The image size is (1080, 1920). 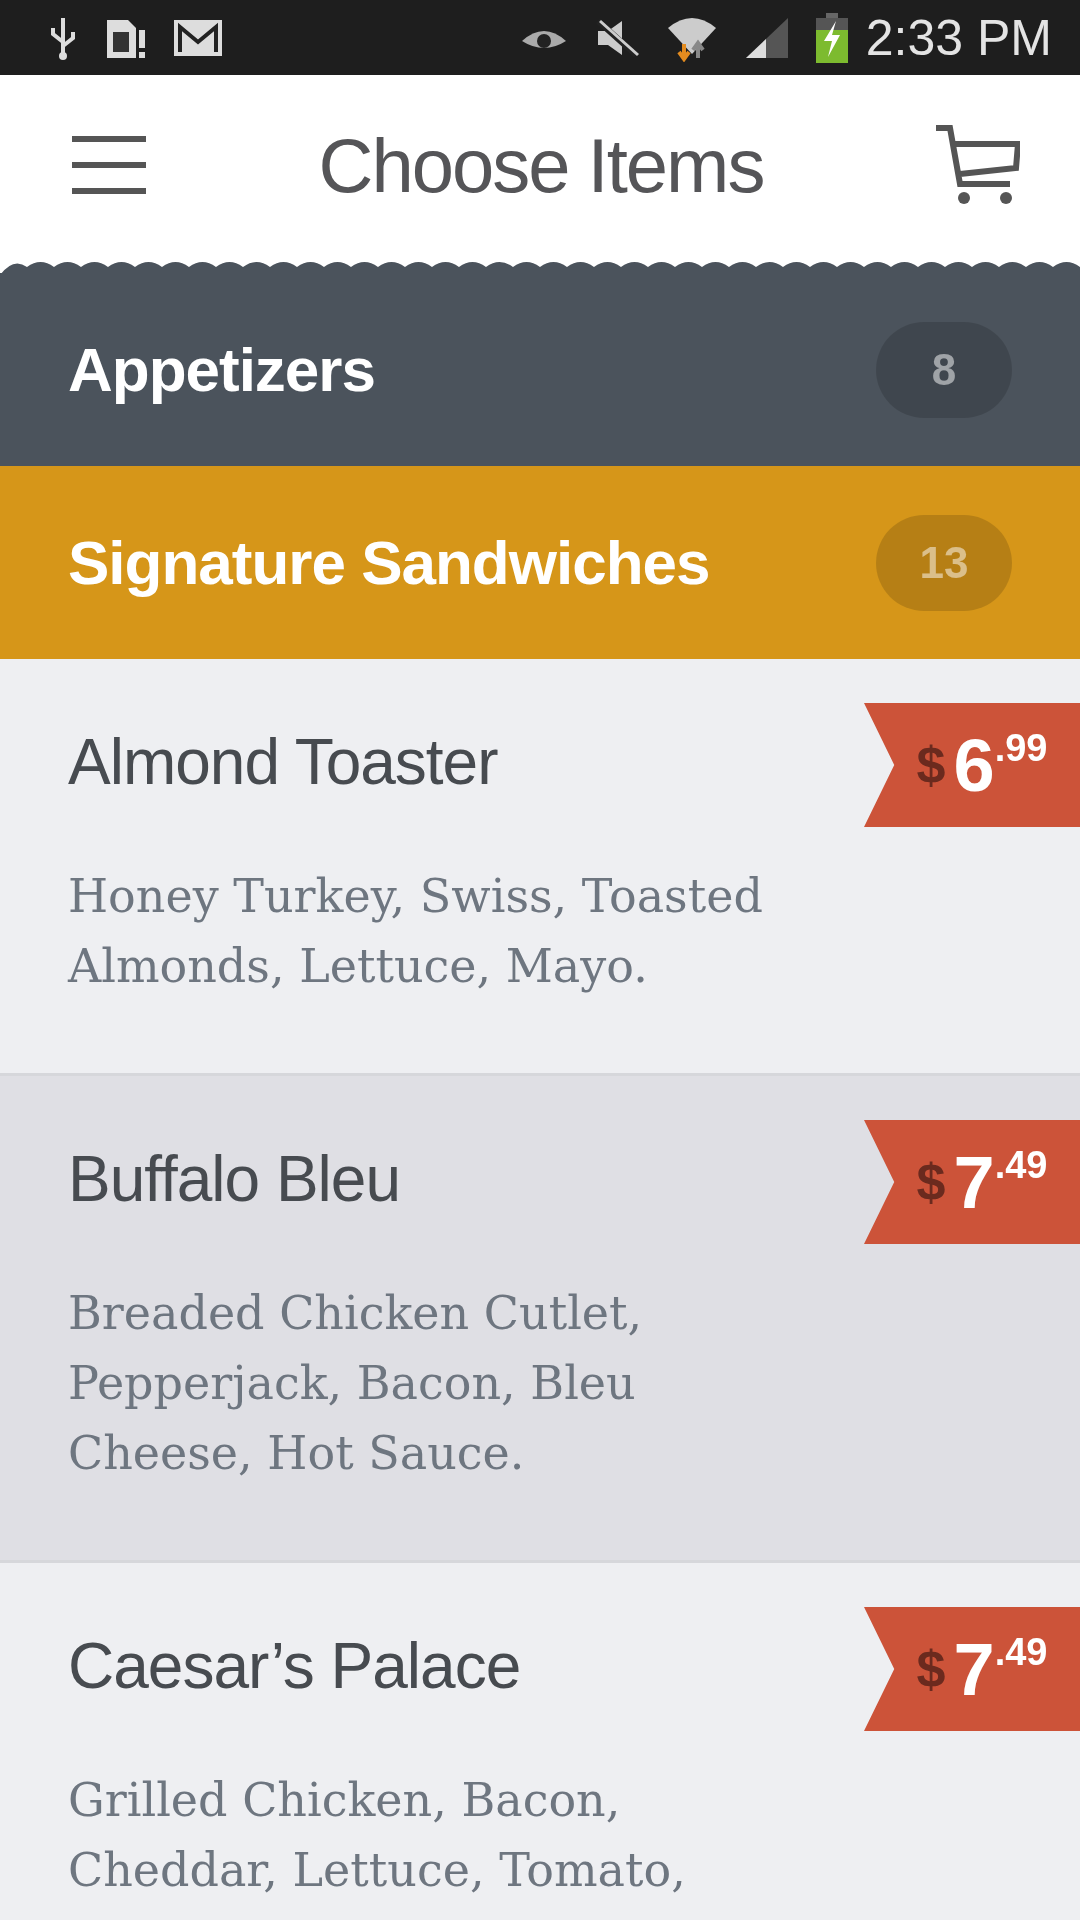 I want to click on category-name: Appetizers, so click(x=221, y=369).